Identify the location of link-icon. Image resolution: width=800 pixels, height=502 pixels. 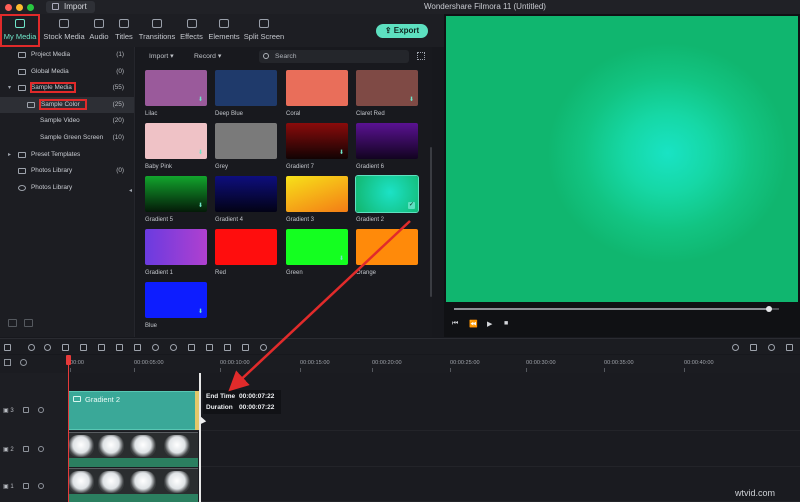
(23, 362).